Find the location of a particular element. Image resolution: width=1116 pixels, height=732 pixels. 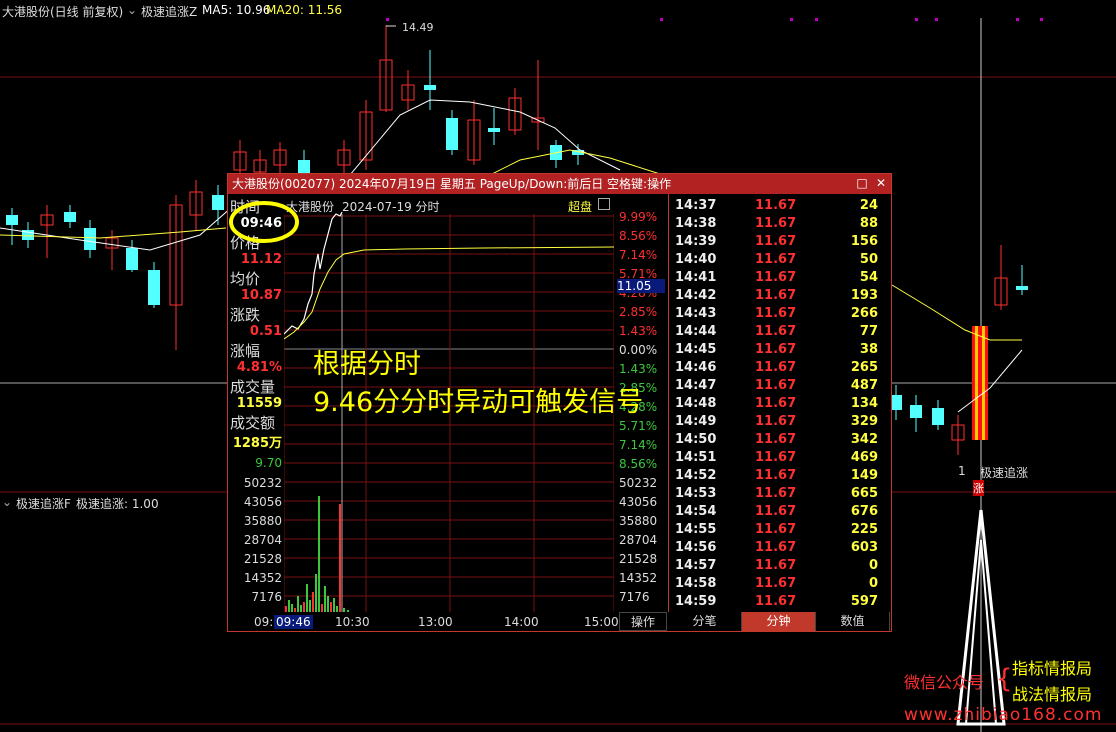

tick-time: 14:48 is located at coordinates (696, 403).